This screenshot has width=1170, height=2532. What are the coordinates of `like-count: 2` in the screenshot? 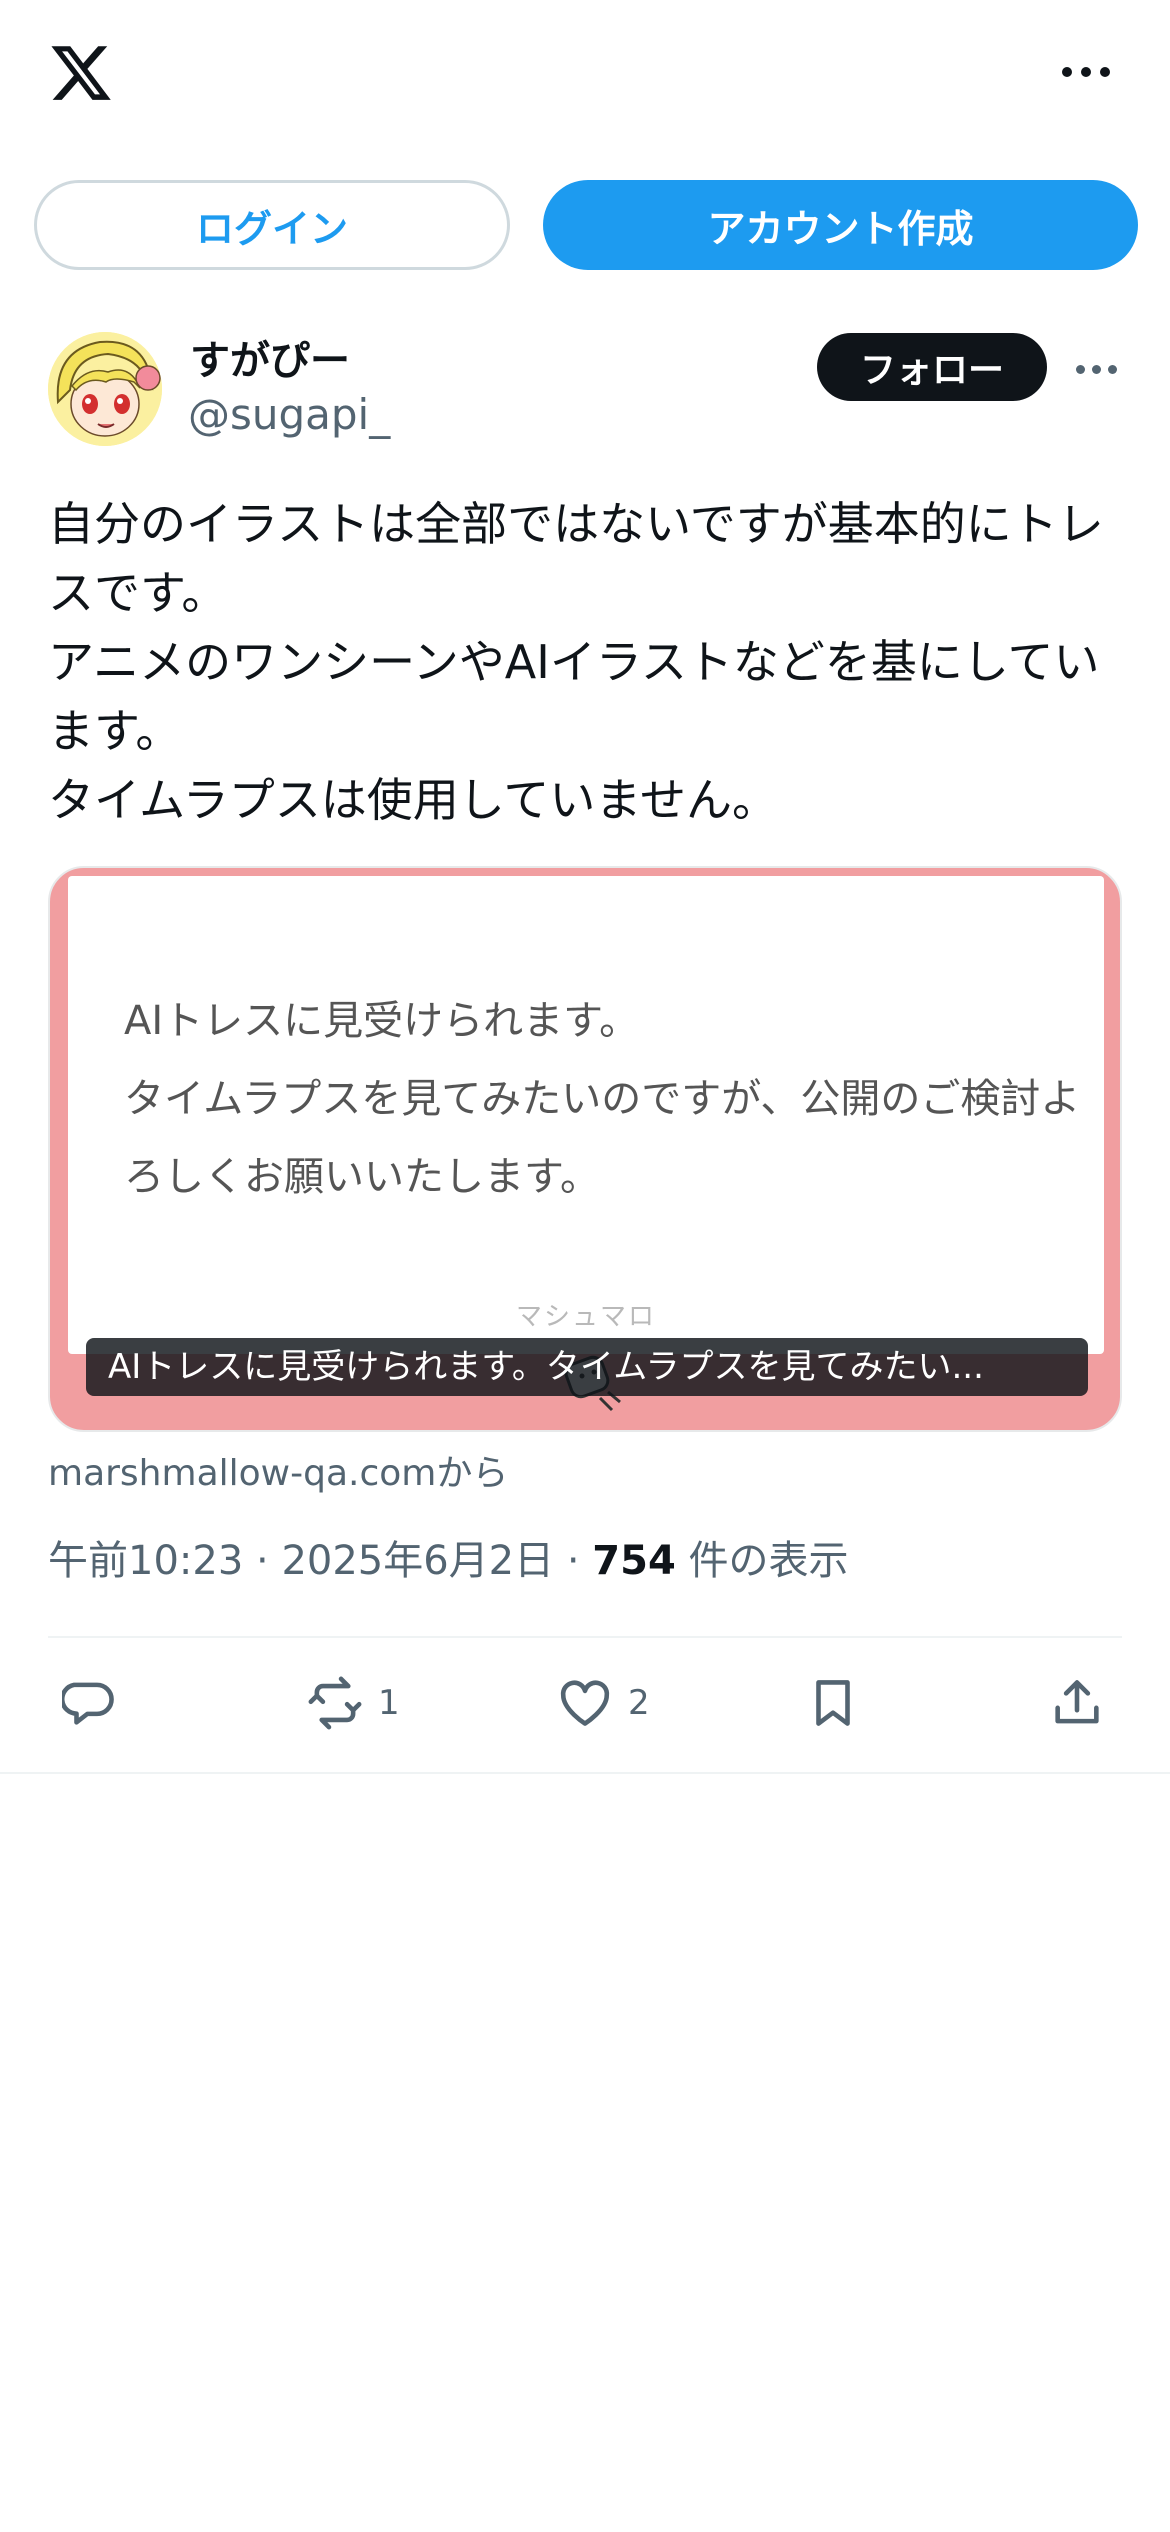 It's located at (639, 1703).